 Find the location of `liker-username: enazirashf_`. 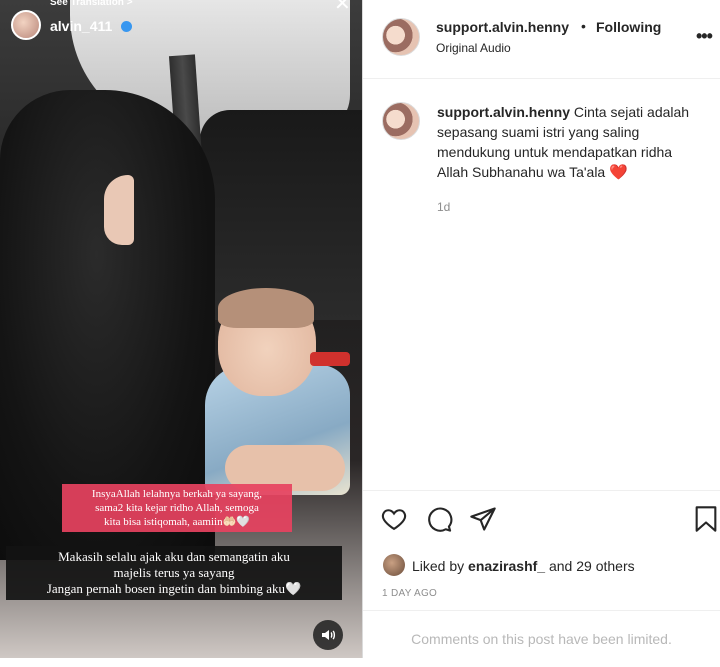

liker-username: enazirashf_ is located at coordinates (506, 566).